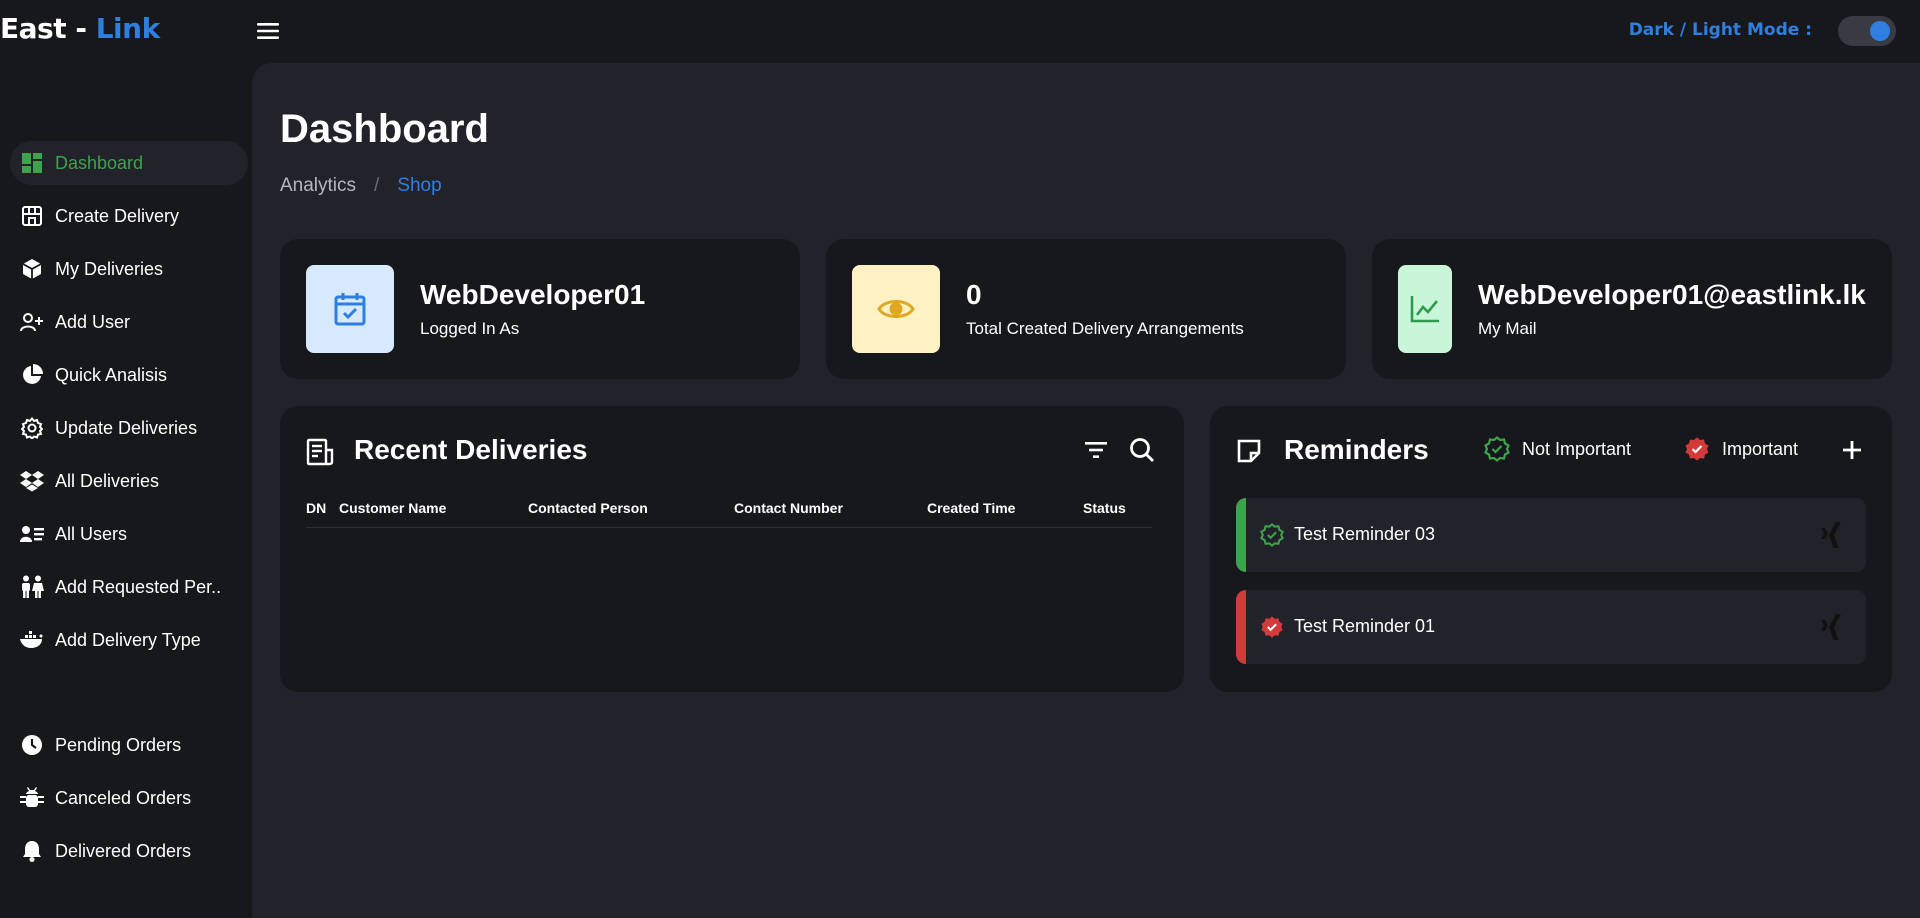  Describe the element at coordinates (384, 129) in the screenshot. I see `page-title: Dashboard` at that location.